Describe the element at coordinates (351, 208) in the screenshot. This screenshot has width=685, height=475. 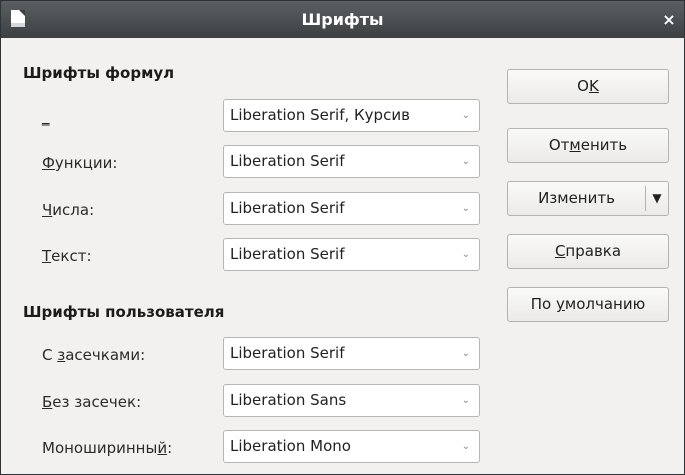
I see `numbers-font-combo: Liberation Serif ⌄` at that location.